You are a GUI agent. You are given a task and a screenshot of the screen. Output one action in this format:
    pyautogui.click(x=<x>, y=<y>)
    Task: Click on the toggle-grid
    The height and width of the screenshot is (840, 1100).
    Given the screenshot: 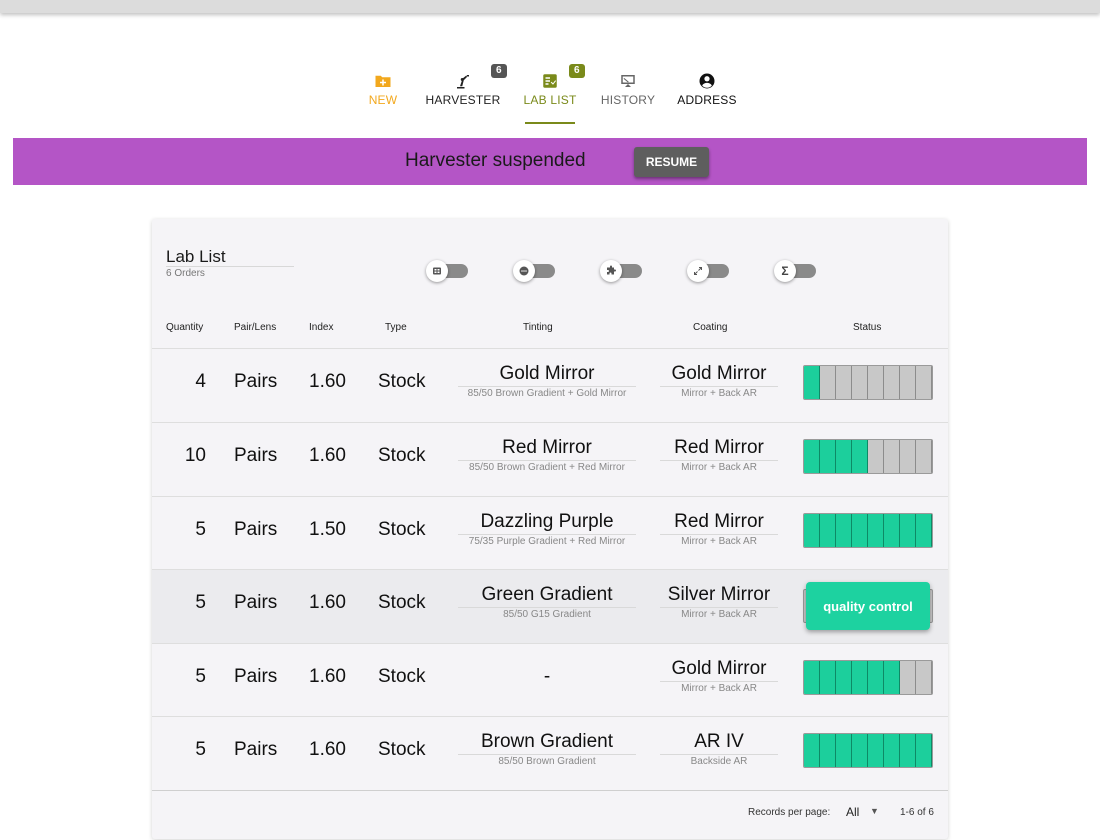 What is the action you would take?
    pyautogui.click(x=447, y=271)
    